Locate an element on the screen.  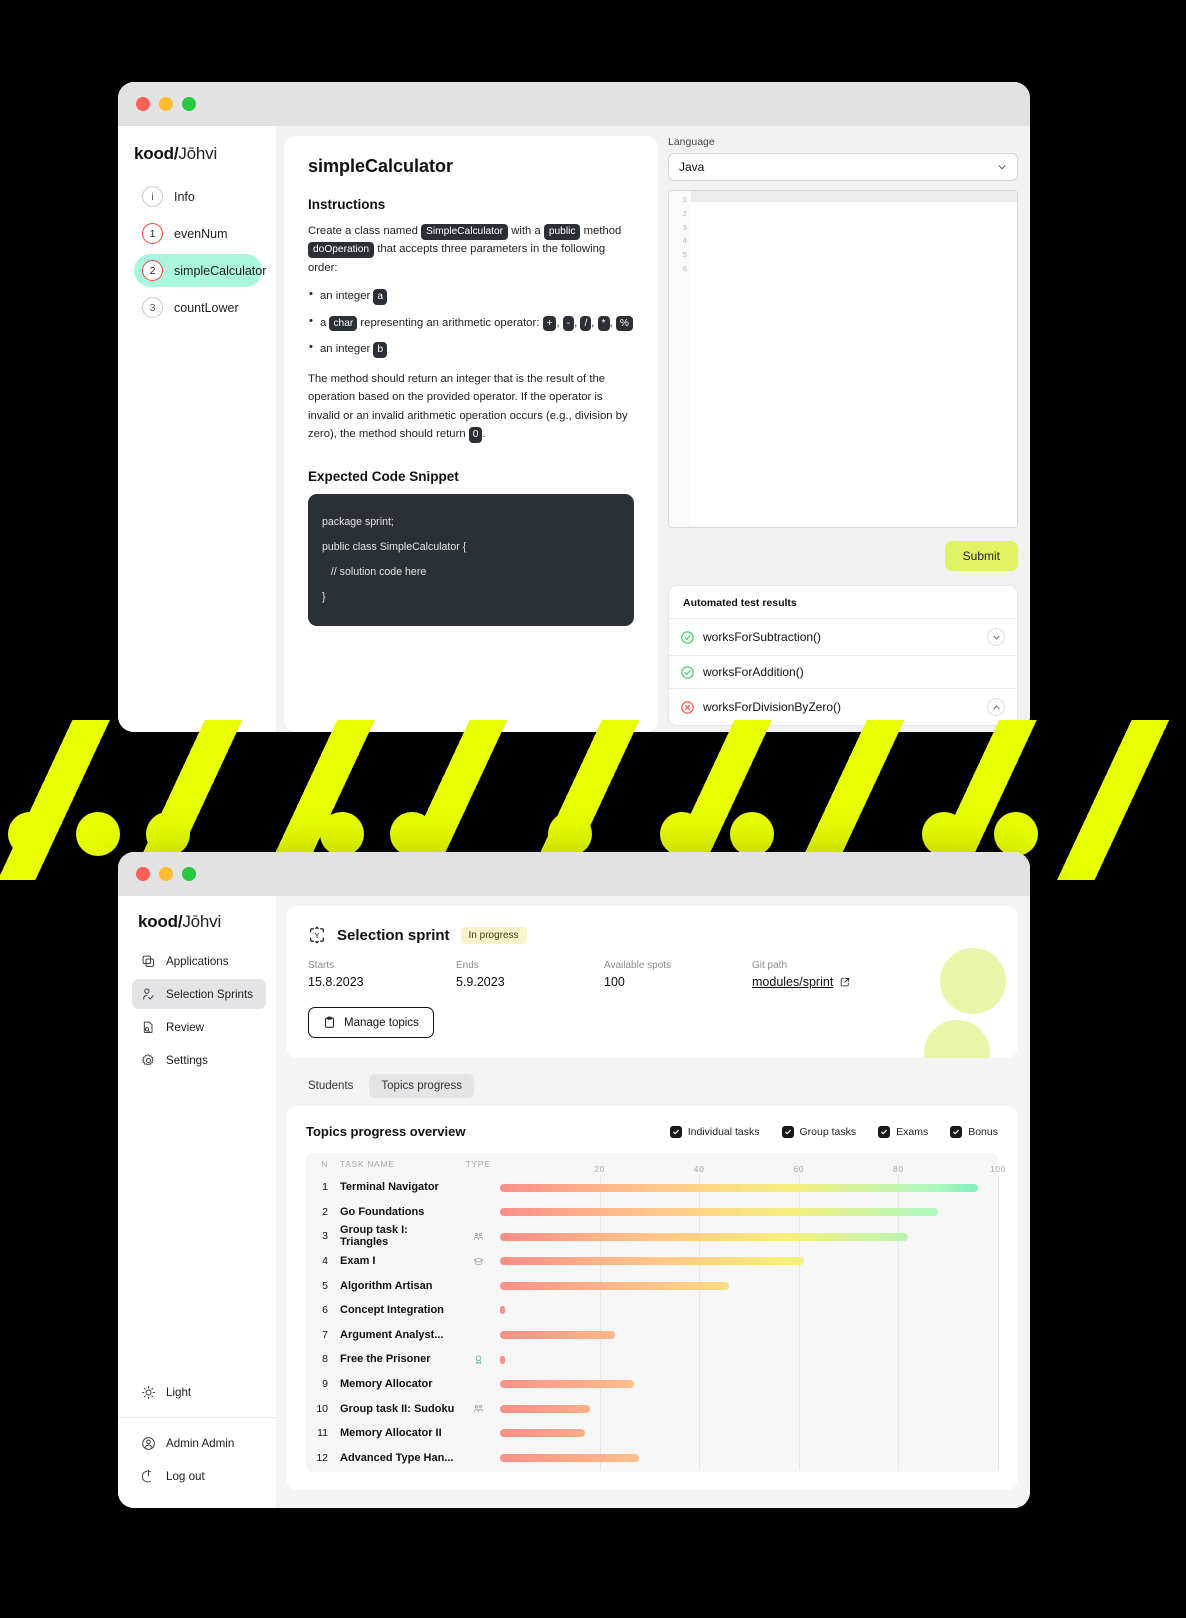
line-number: 4 is located at coordinates (684, 242).